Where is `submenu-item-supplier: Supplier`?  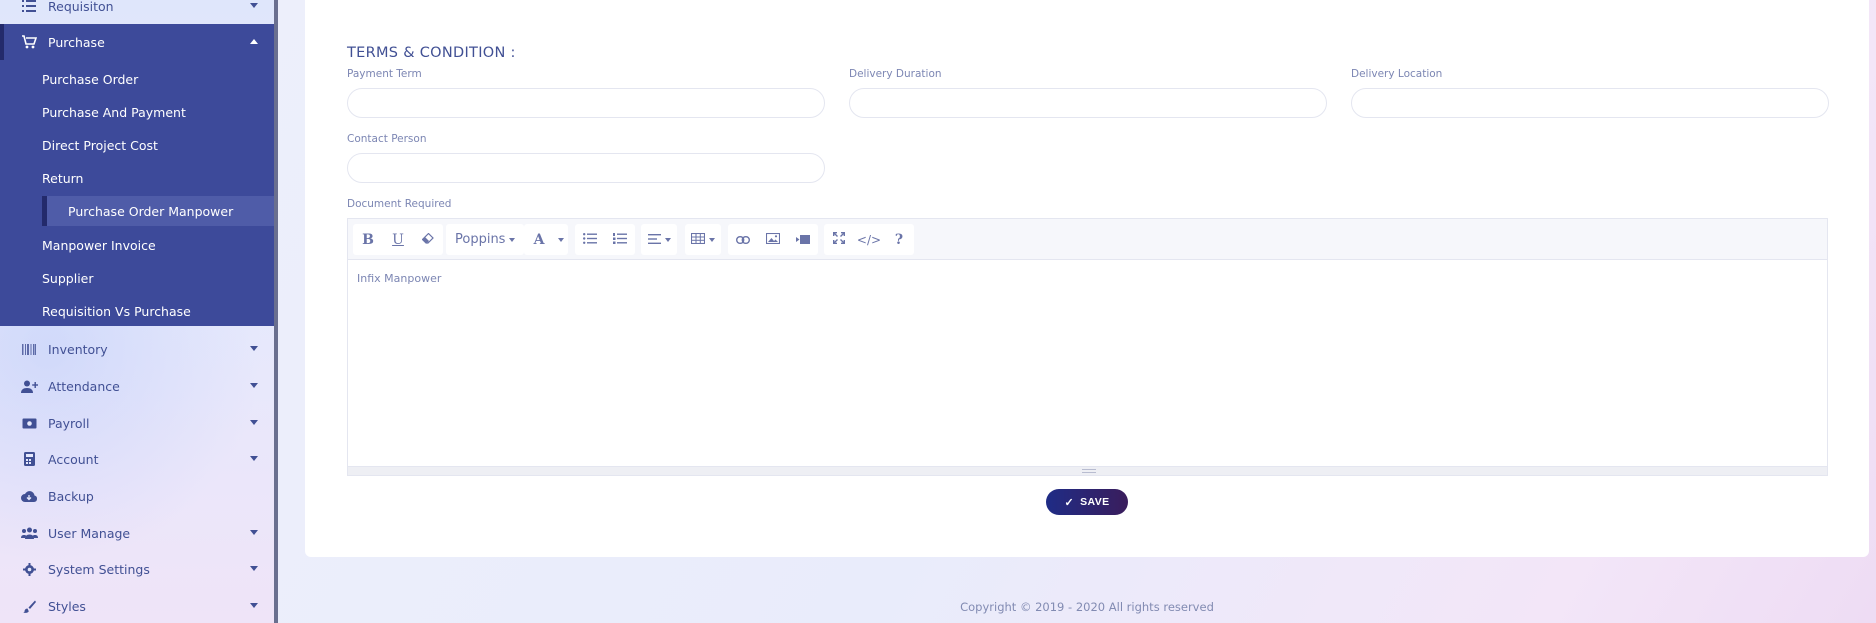 submenu-item-supplier: Supplier is located at coordinates (137, 278).